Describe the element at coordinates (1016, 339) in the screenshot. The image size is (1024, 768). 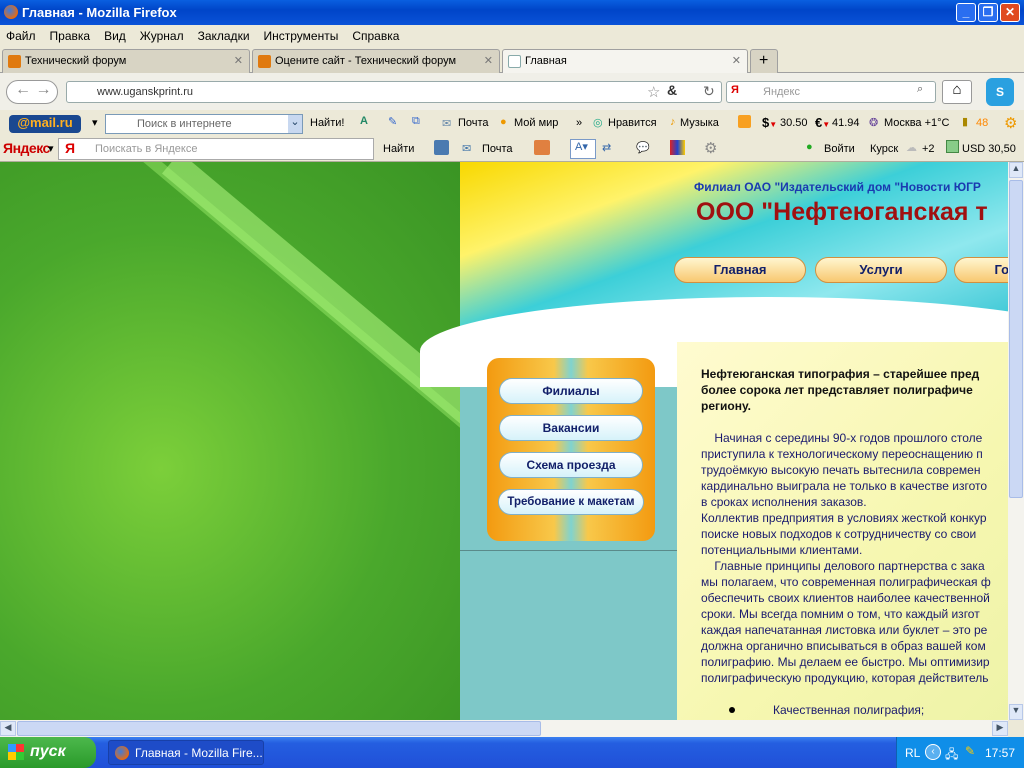
I see `scroll-thumb` at that location.